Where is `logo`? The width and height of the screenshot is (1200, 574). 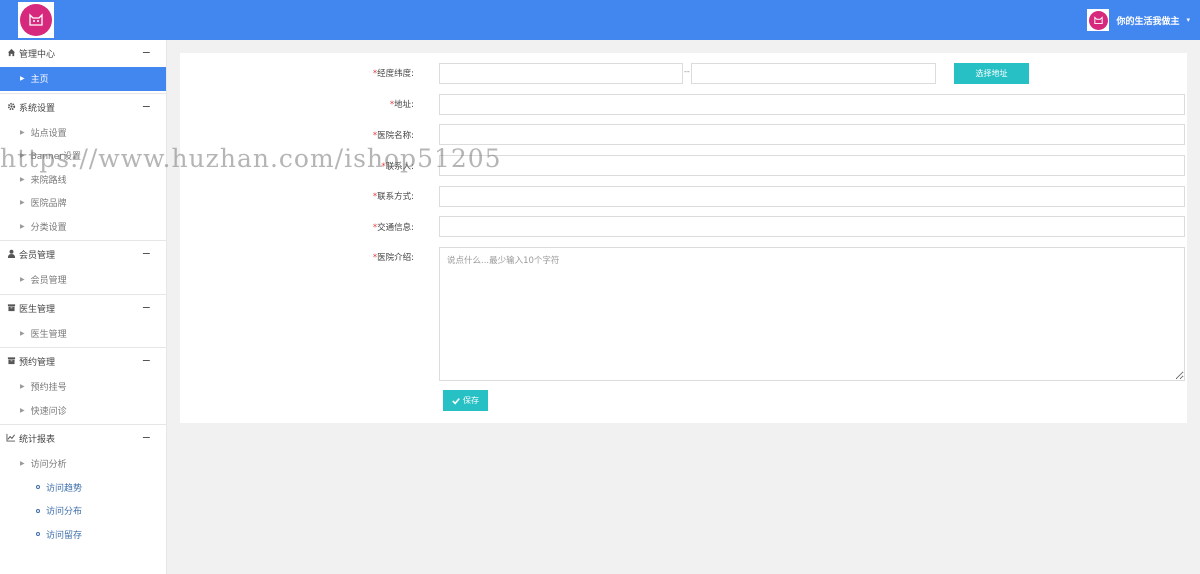 logo is located at coordinates (36, 20).